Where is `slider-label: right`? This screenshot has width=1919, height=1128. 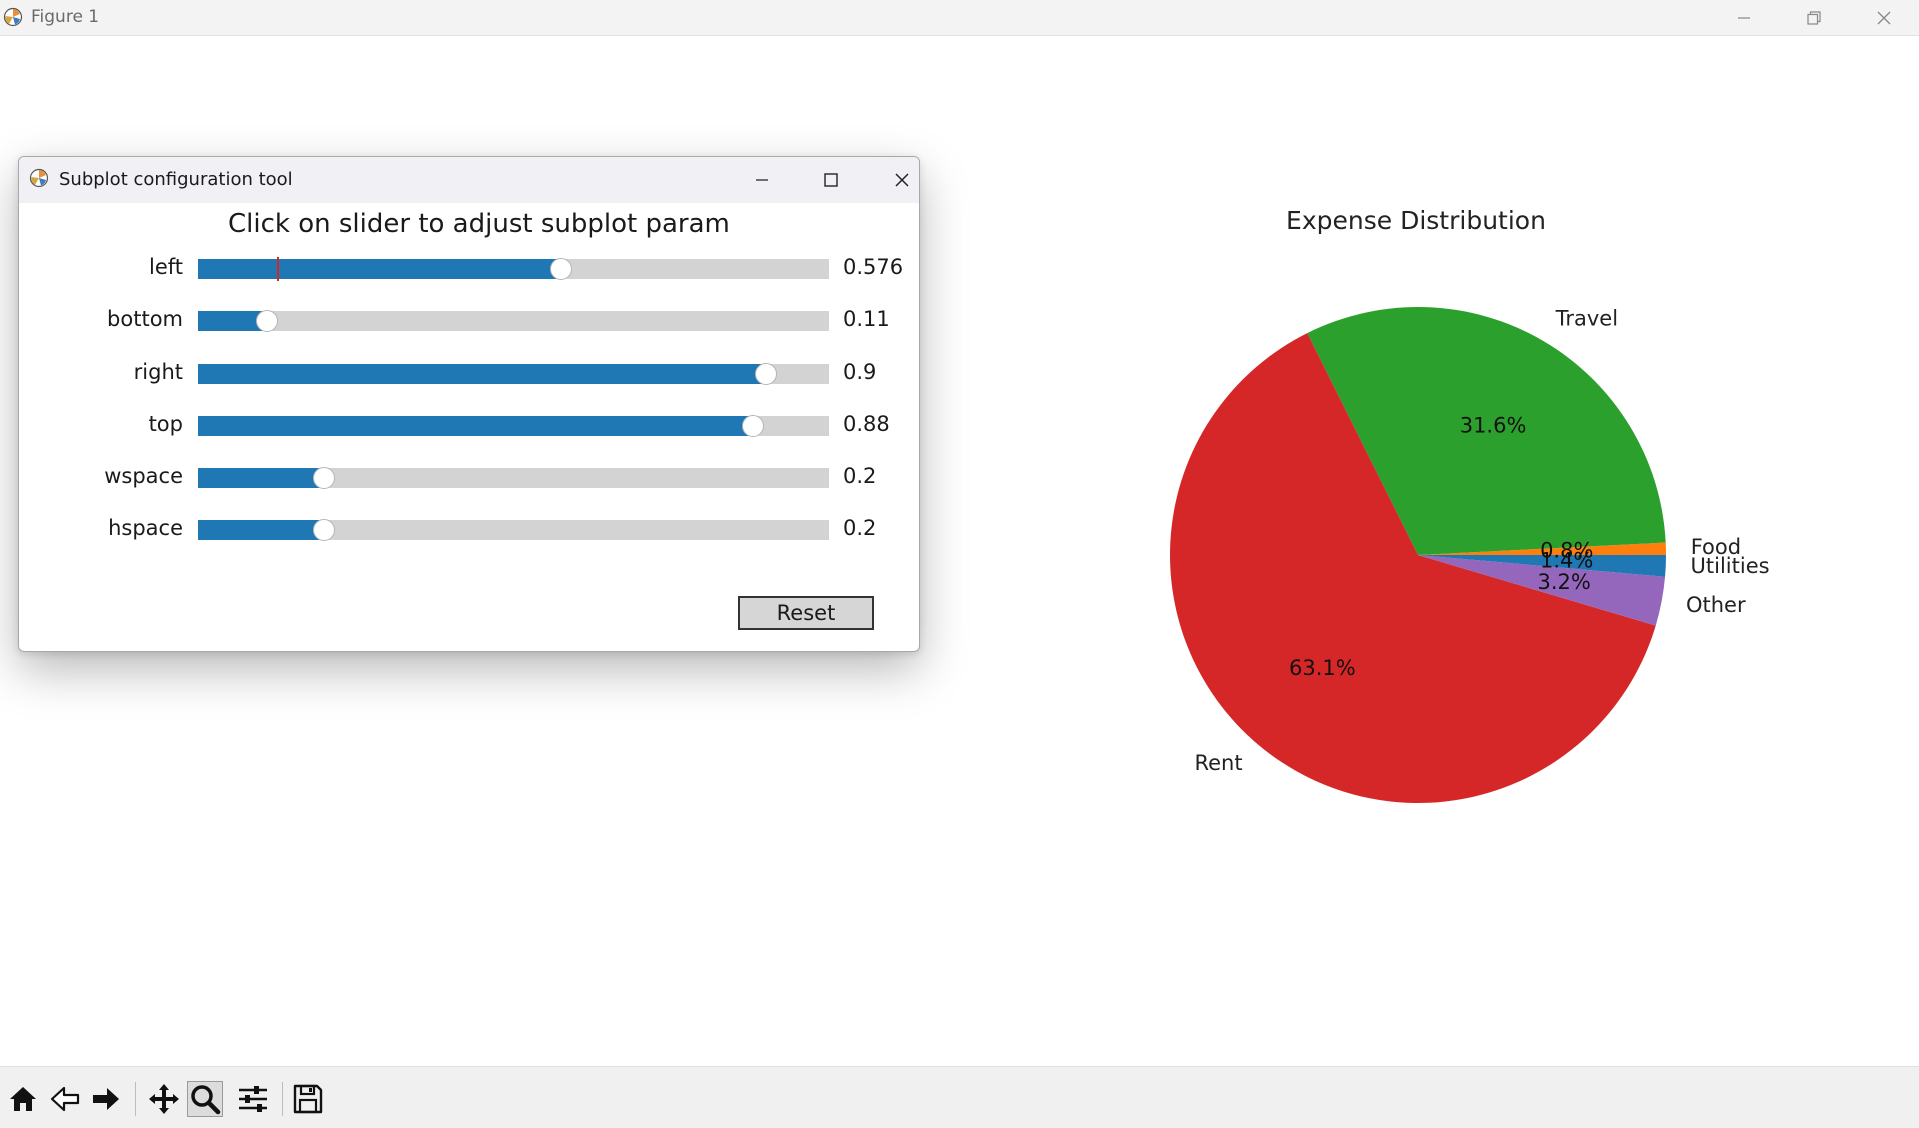 slider-label: right is located at coordinates (158, 372).